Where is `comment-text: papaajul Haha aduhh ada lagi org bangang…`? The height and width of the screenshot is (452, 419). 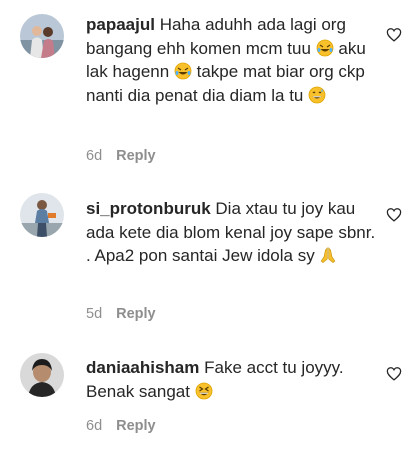
comment-text: papaajul Haha aduhh ada lagi org bangang… is located at coordinates (231, 60).